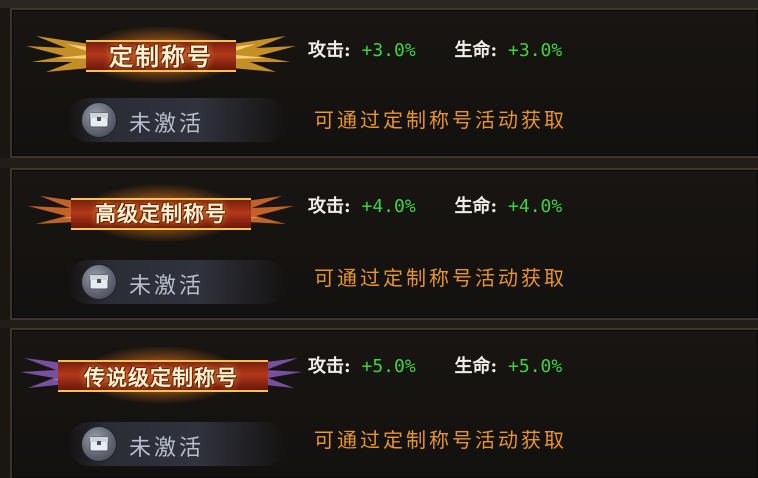 Image resolution: width=758 pixels, height=478 pixels. What do you see at coordinates (535, 50) in the screenshot?
I see `hp-value: +3.0%` at bounding box center [535, 50].